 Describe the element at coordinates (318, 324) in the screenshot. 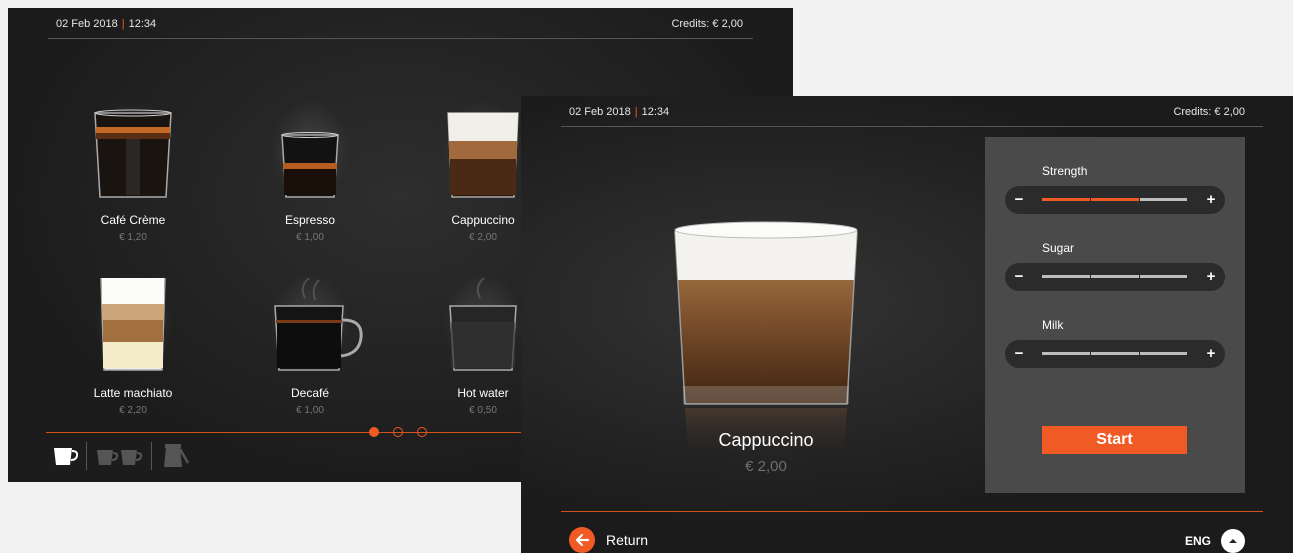

I see `decafe-mug-icon` at that location.